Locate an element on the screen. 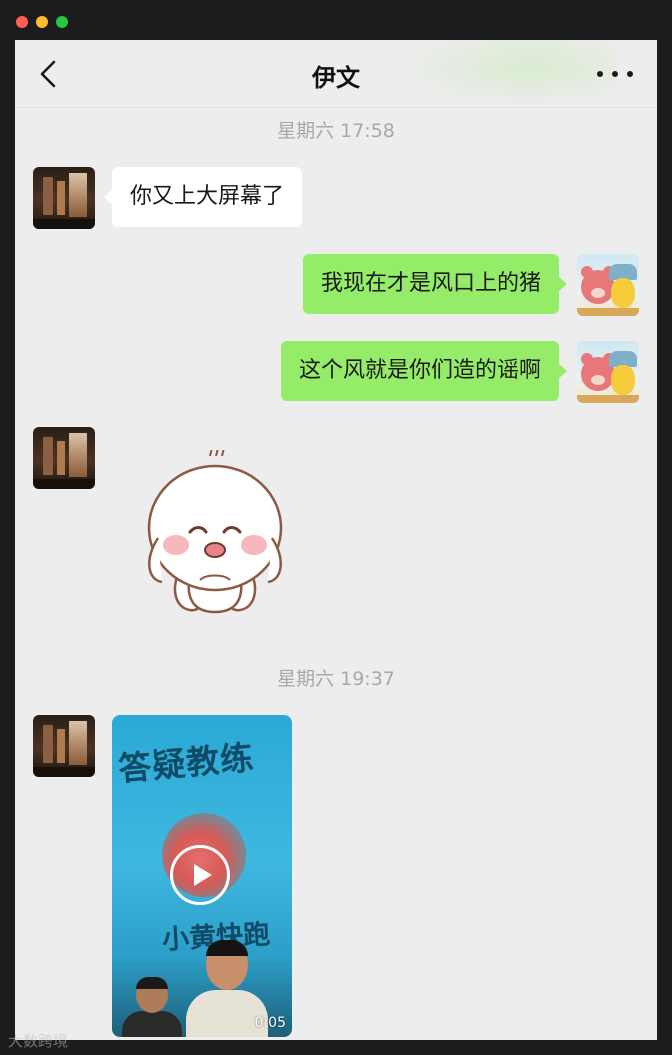  video-person is located at coordinates (152, 1007).